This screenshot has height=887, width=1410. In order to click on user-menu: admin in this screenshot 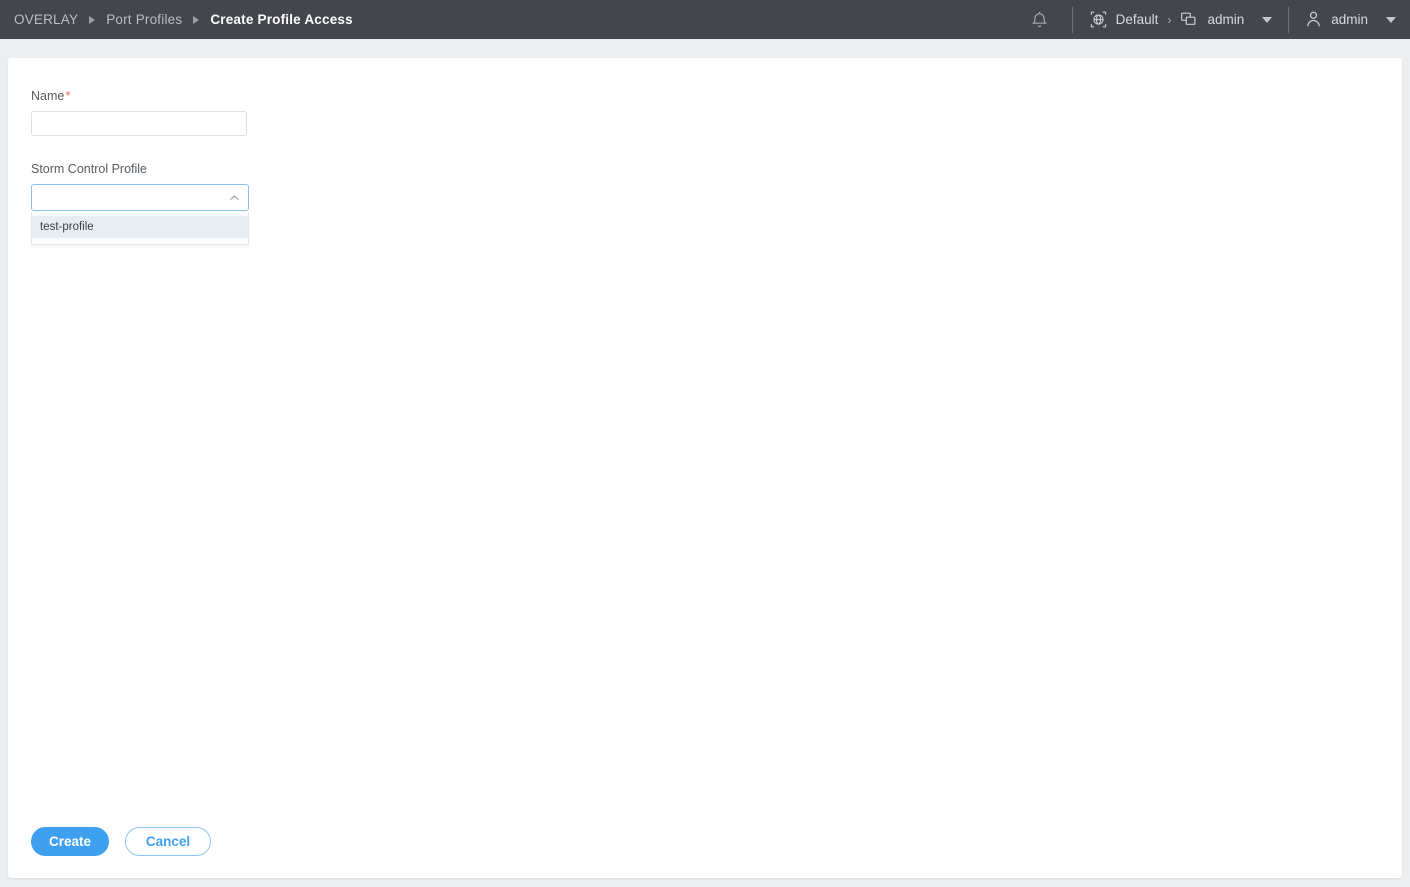, I will do `click(1350, 19)`.